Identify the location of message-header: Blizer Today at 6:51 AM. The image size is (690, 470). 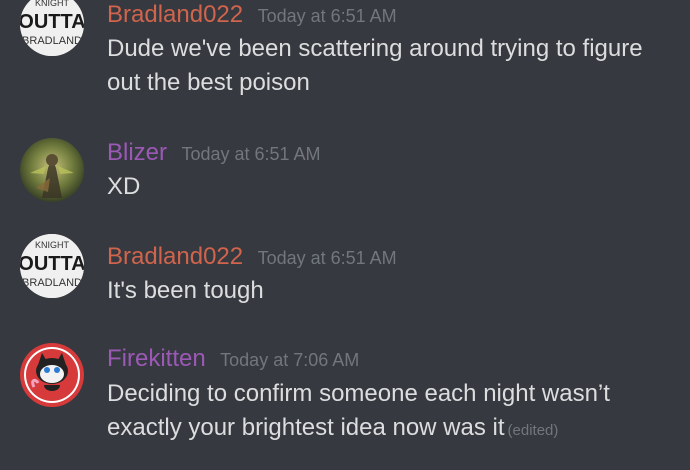
(214, 153).